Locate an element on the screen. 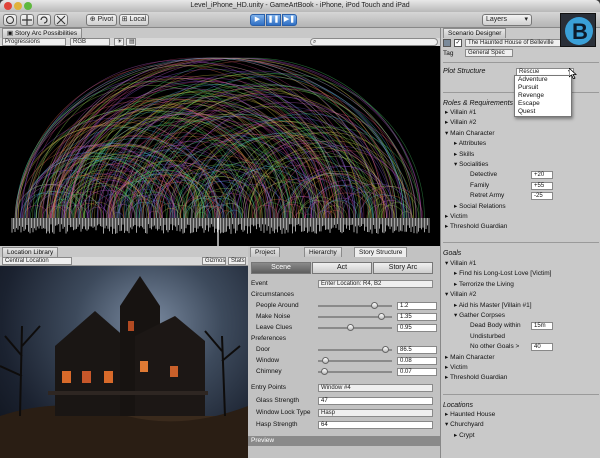  preview-header: Preview is located at coordinates (344, 441).